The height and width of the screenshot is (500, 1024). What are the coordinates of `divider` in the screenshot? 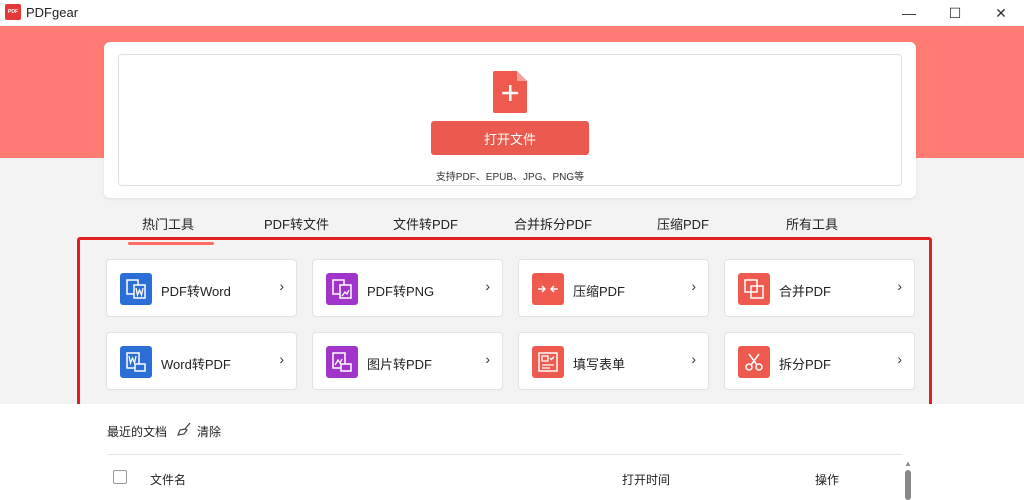 It's located at (504, 454).